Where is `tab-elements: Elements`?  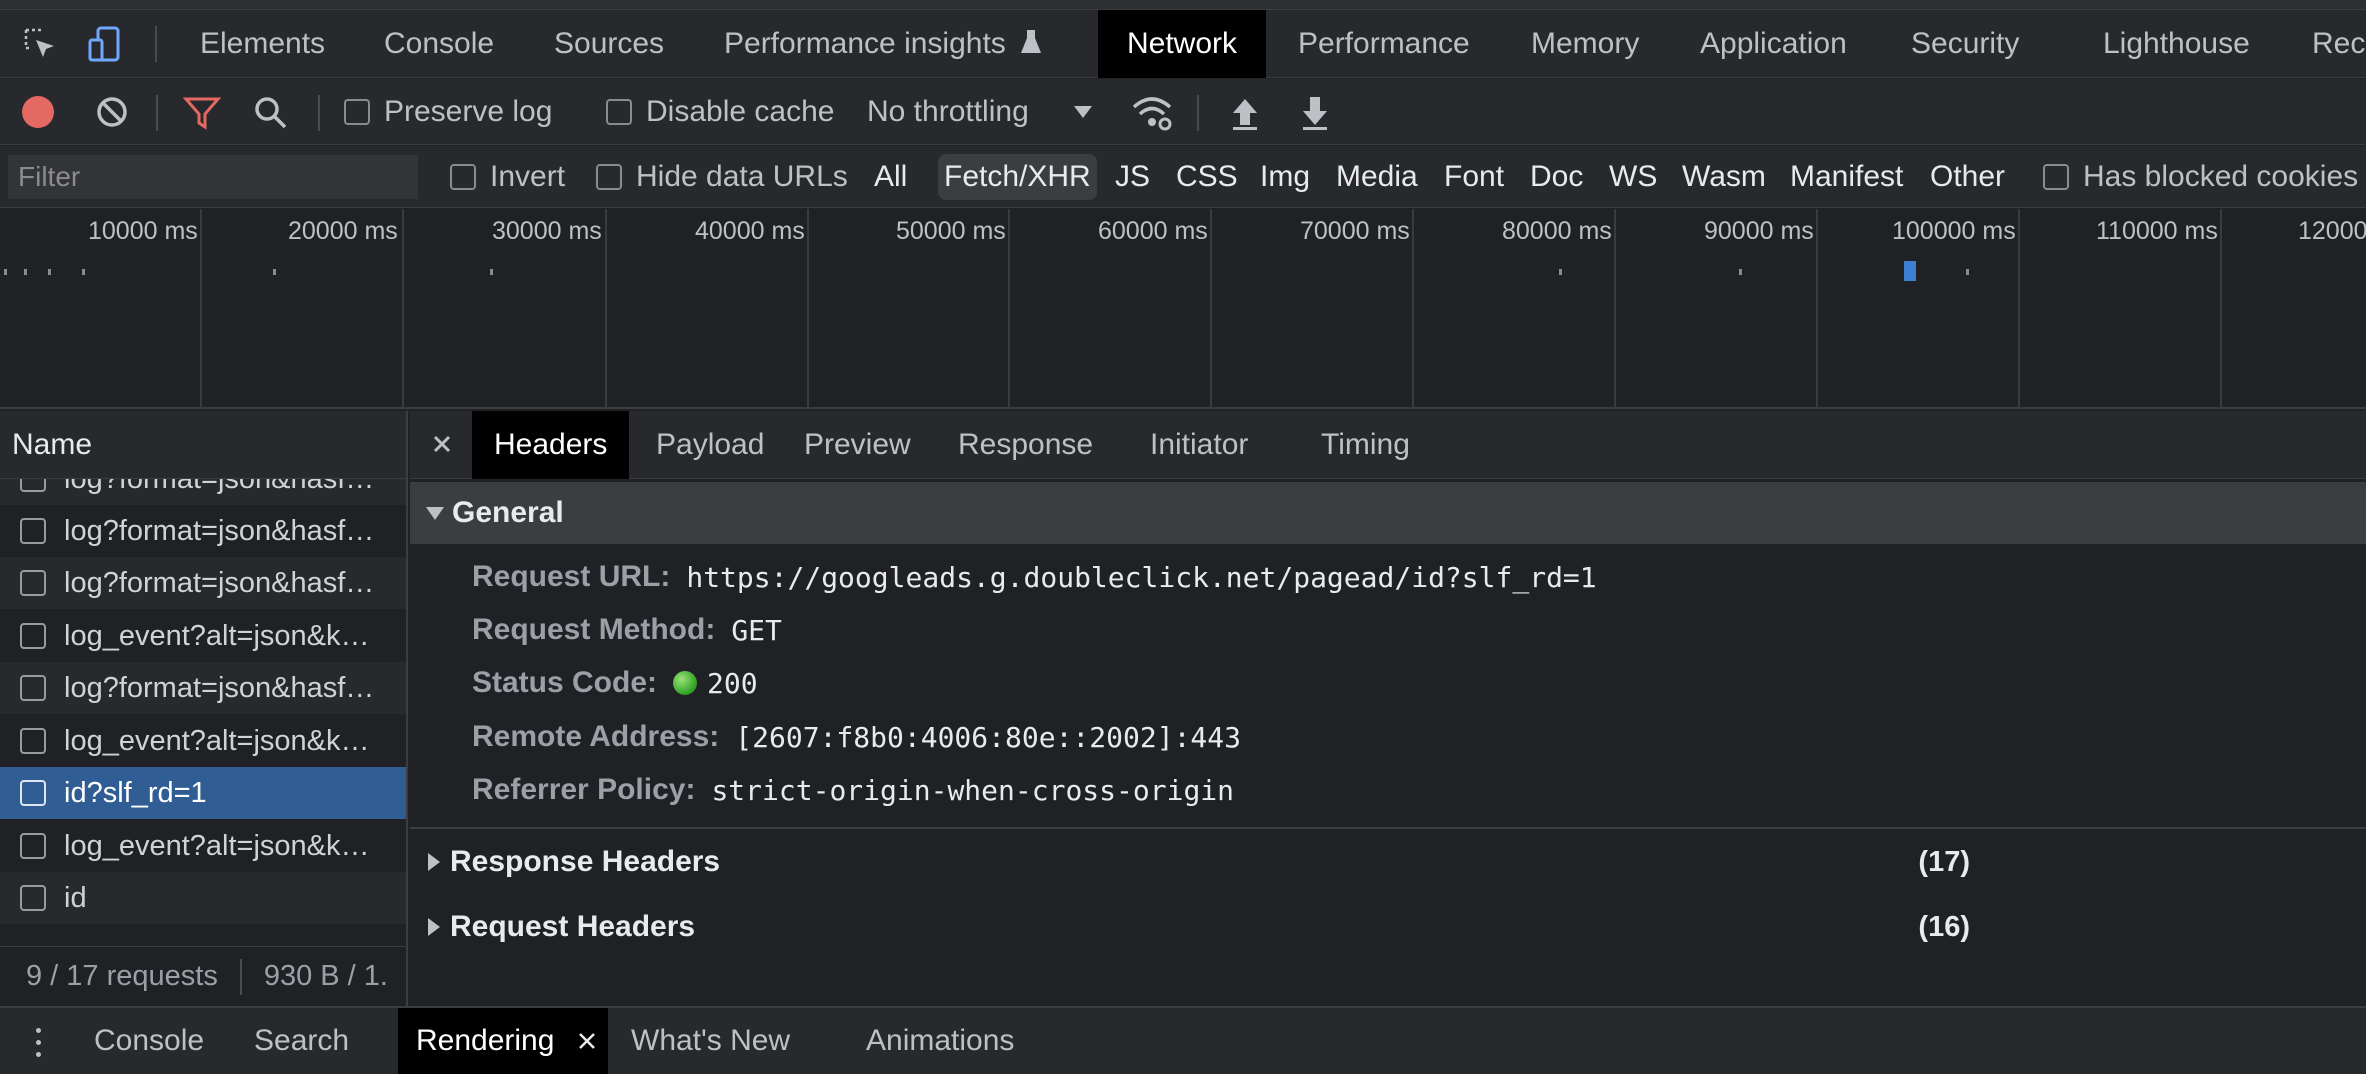 tab-elements: Elements is located at coordinates (262, 44).